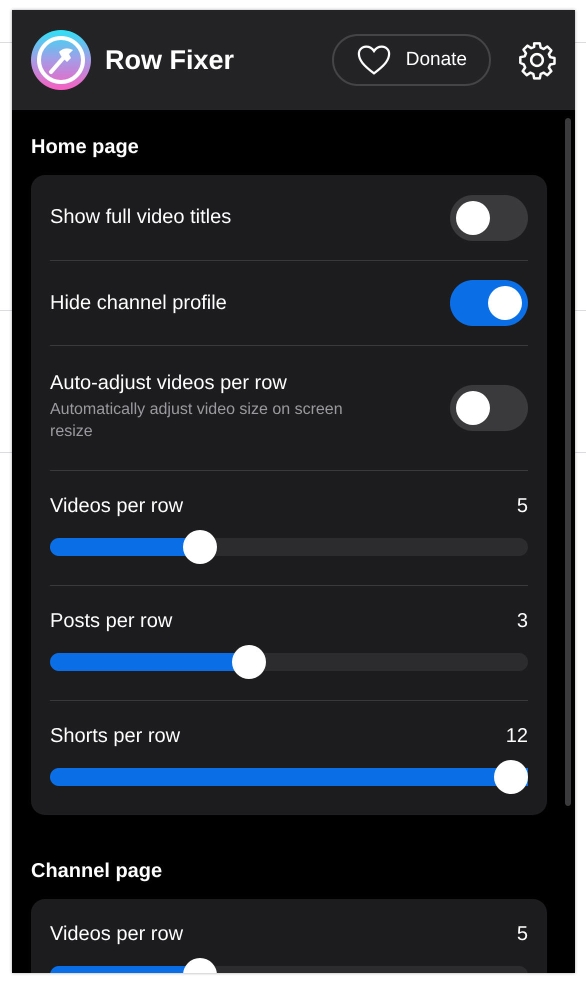 The height and width of the screenshot is (989, 586). I want to click on setting-description: Automatically adjust video size on screen resize, so click(197, 421).